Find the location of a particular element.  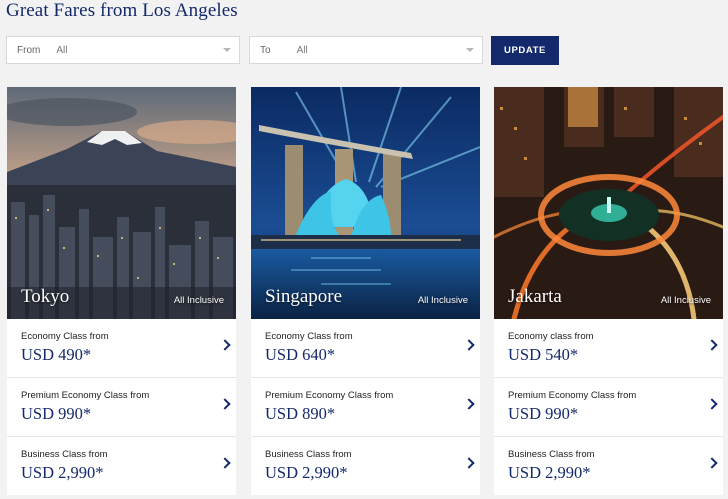

fare-class-label: Economy class from is located at coordinates (551, 336).